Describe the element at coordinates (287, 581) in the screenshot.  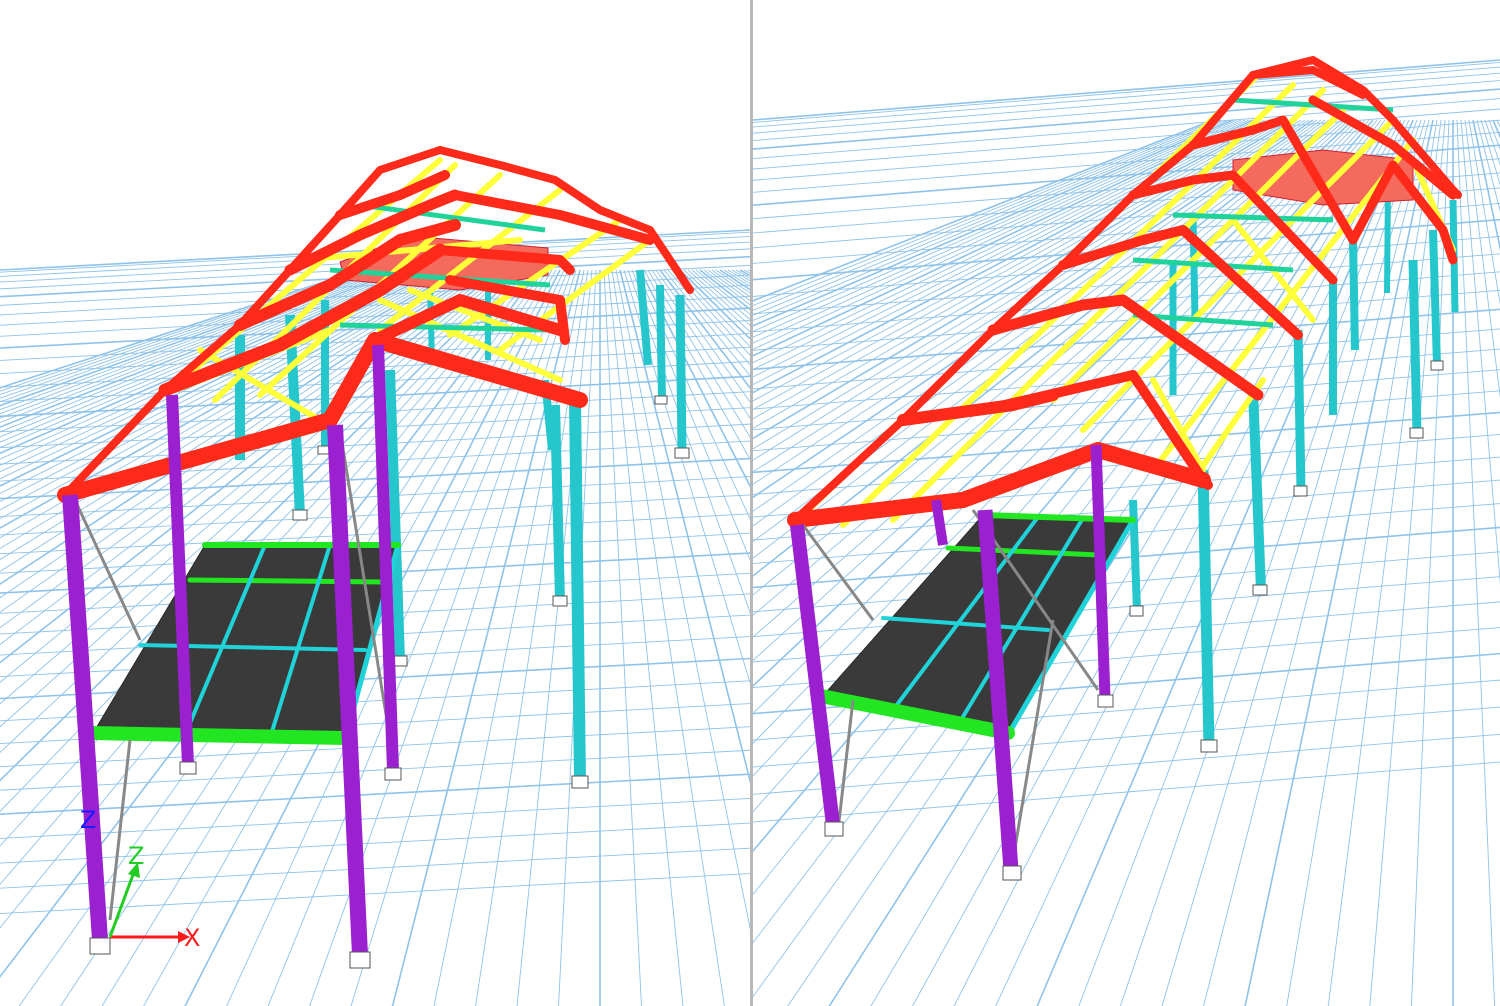
I see `deck-beam-main` at that location.